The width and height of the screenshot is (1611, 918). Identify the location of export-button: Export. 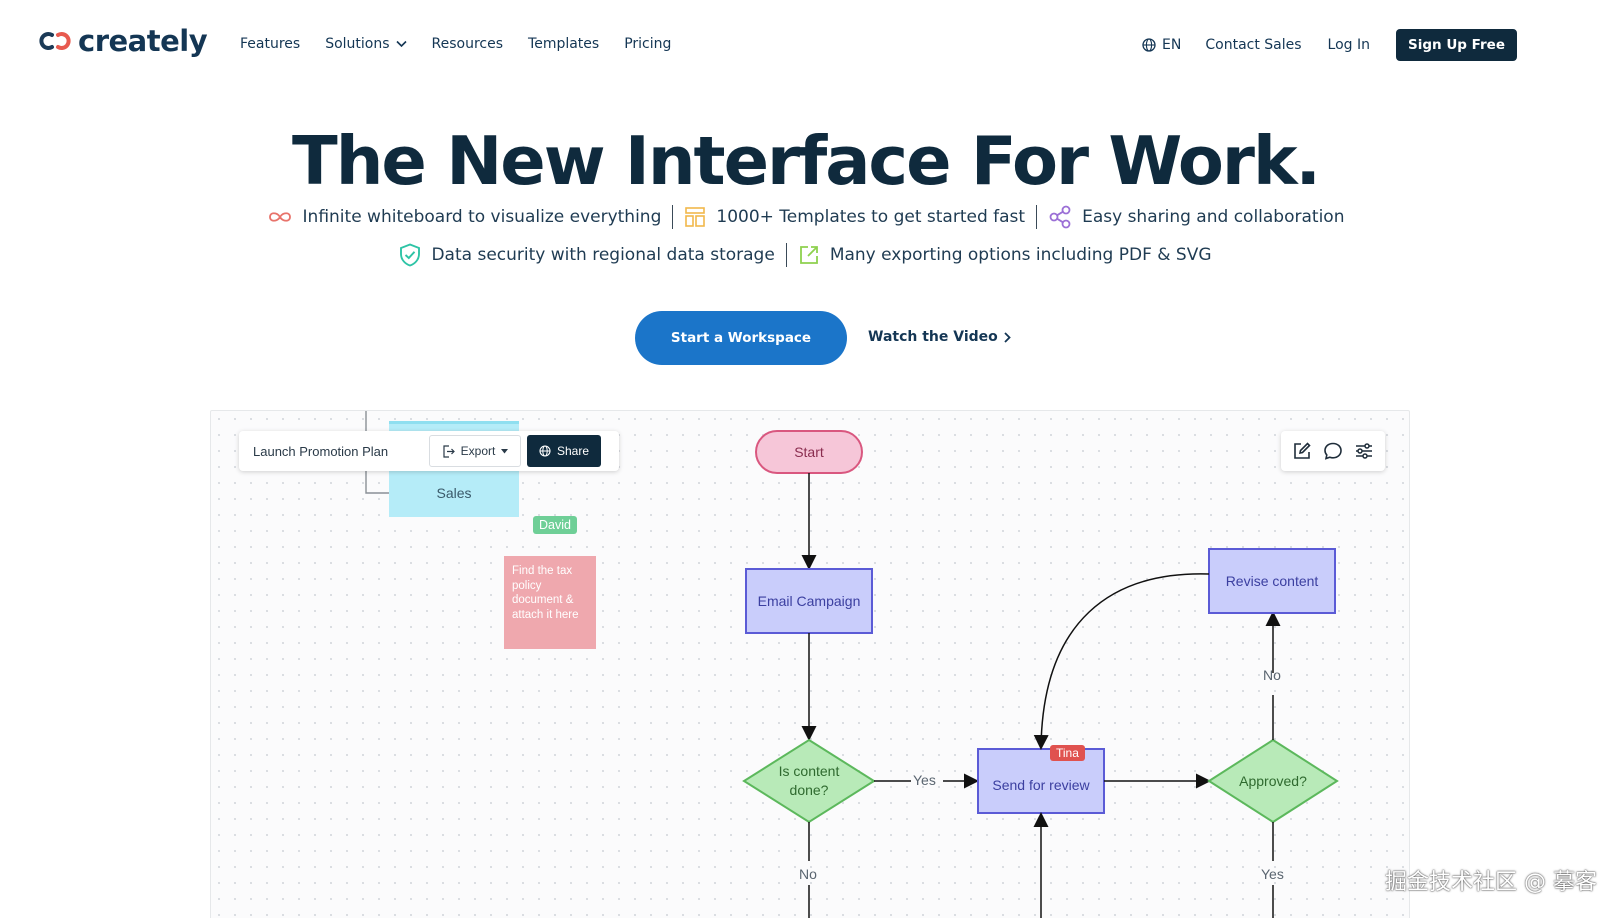
(475, 451).